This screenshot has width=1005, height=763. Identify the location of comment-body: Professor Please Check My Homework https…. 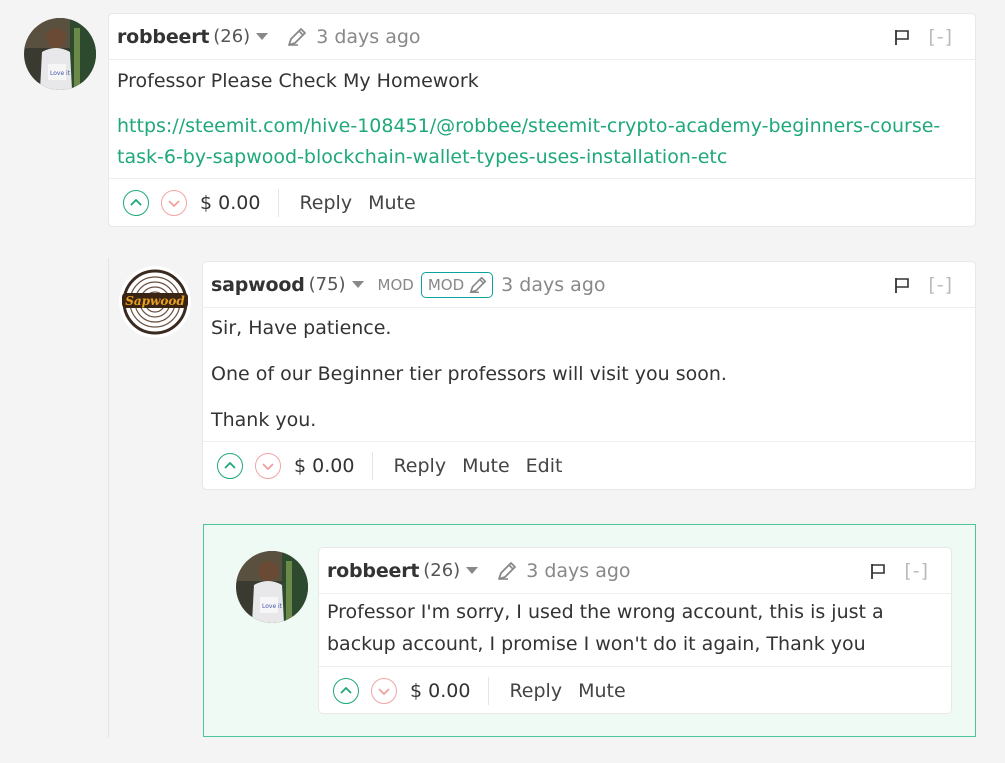
(542, 116).